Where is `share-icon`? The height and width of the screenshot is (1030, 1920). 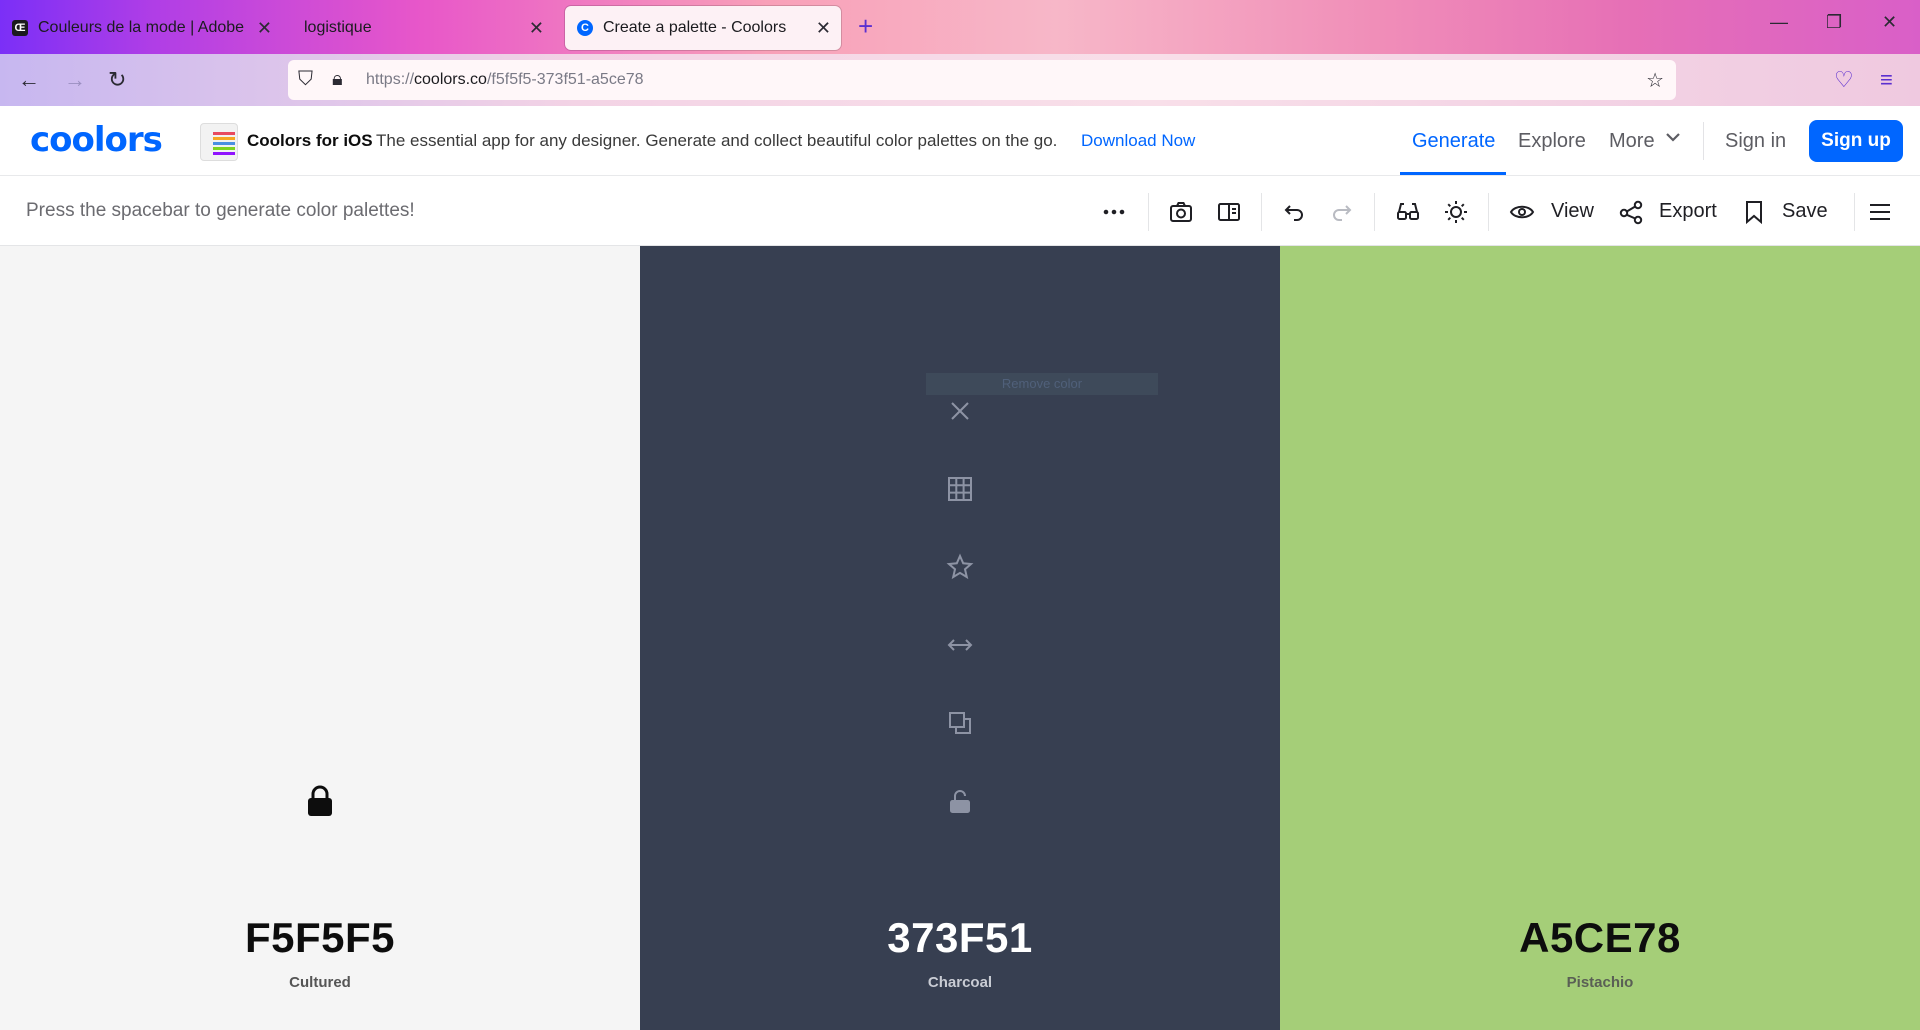
share-icon is located at coordinates (1631, 212).